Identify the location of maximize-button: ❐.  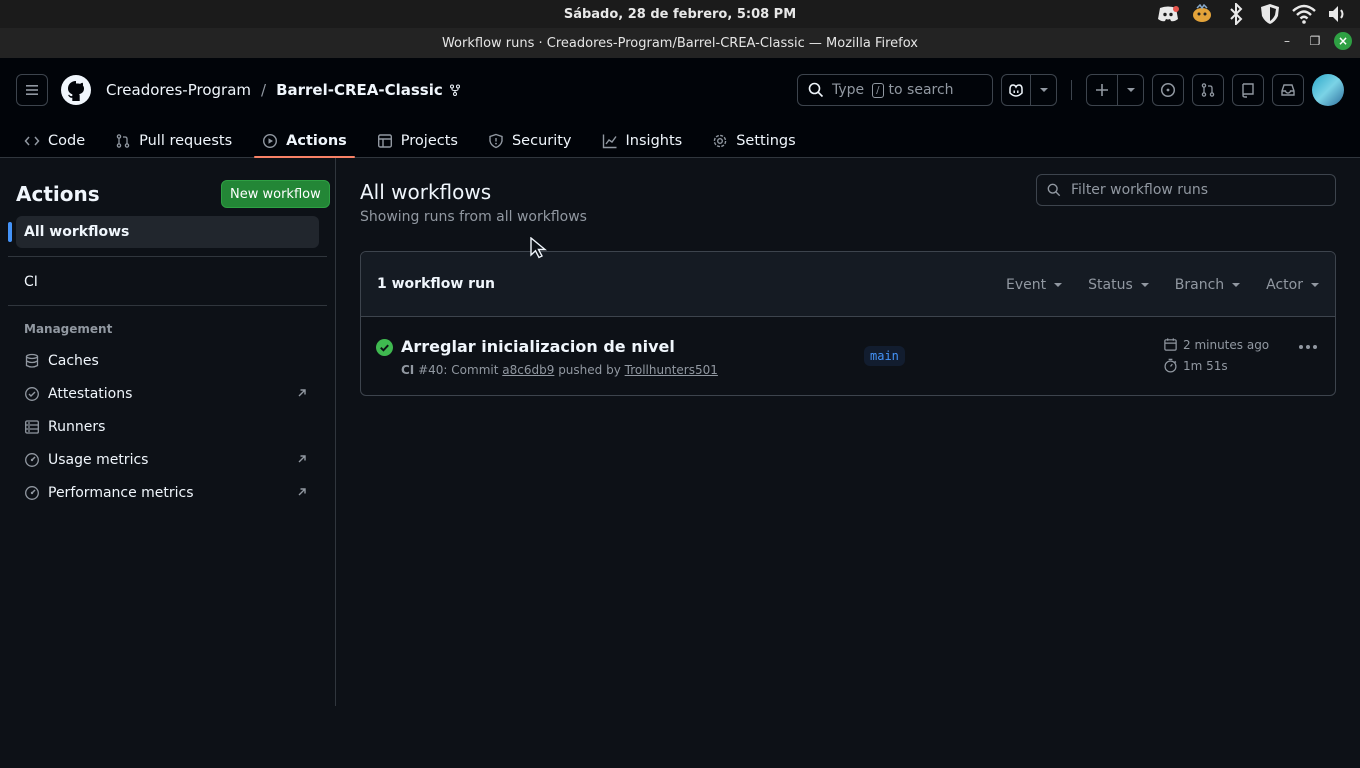
(1315, 41).